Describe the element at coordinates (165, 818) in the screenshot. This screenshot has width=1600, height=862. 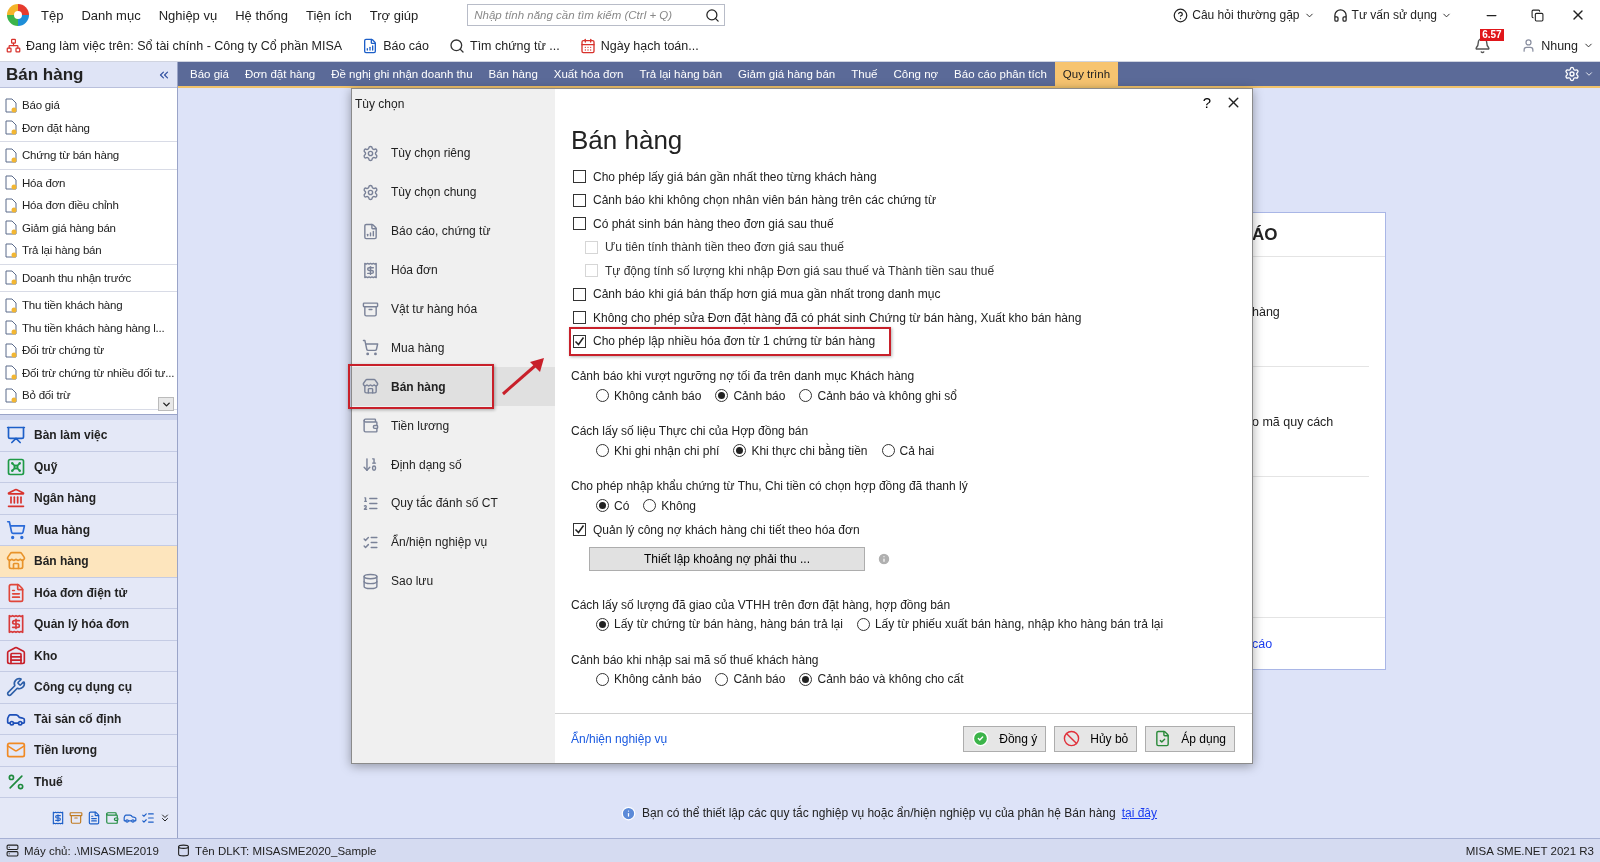
I see `more-icon` at that location.